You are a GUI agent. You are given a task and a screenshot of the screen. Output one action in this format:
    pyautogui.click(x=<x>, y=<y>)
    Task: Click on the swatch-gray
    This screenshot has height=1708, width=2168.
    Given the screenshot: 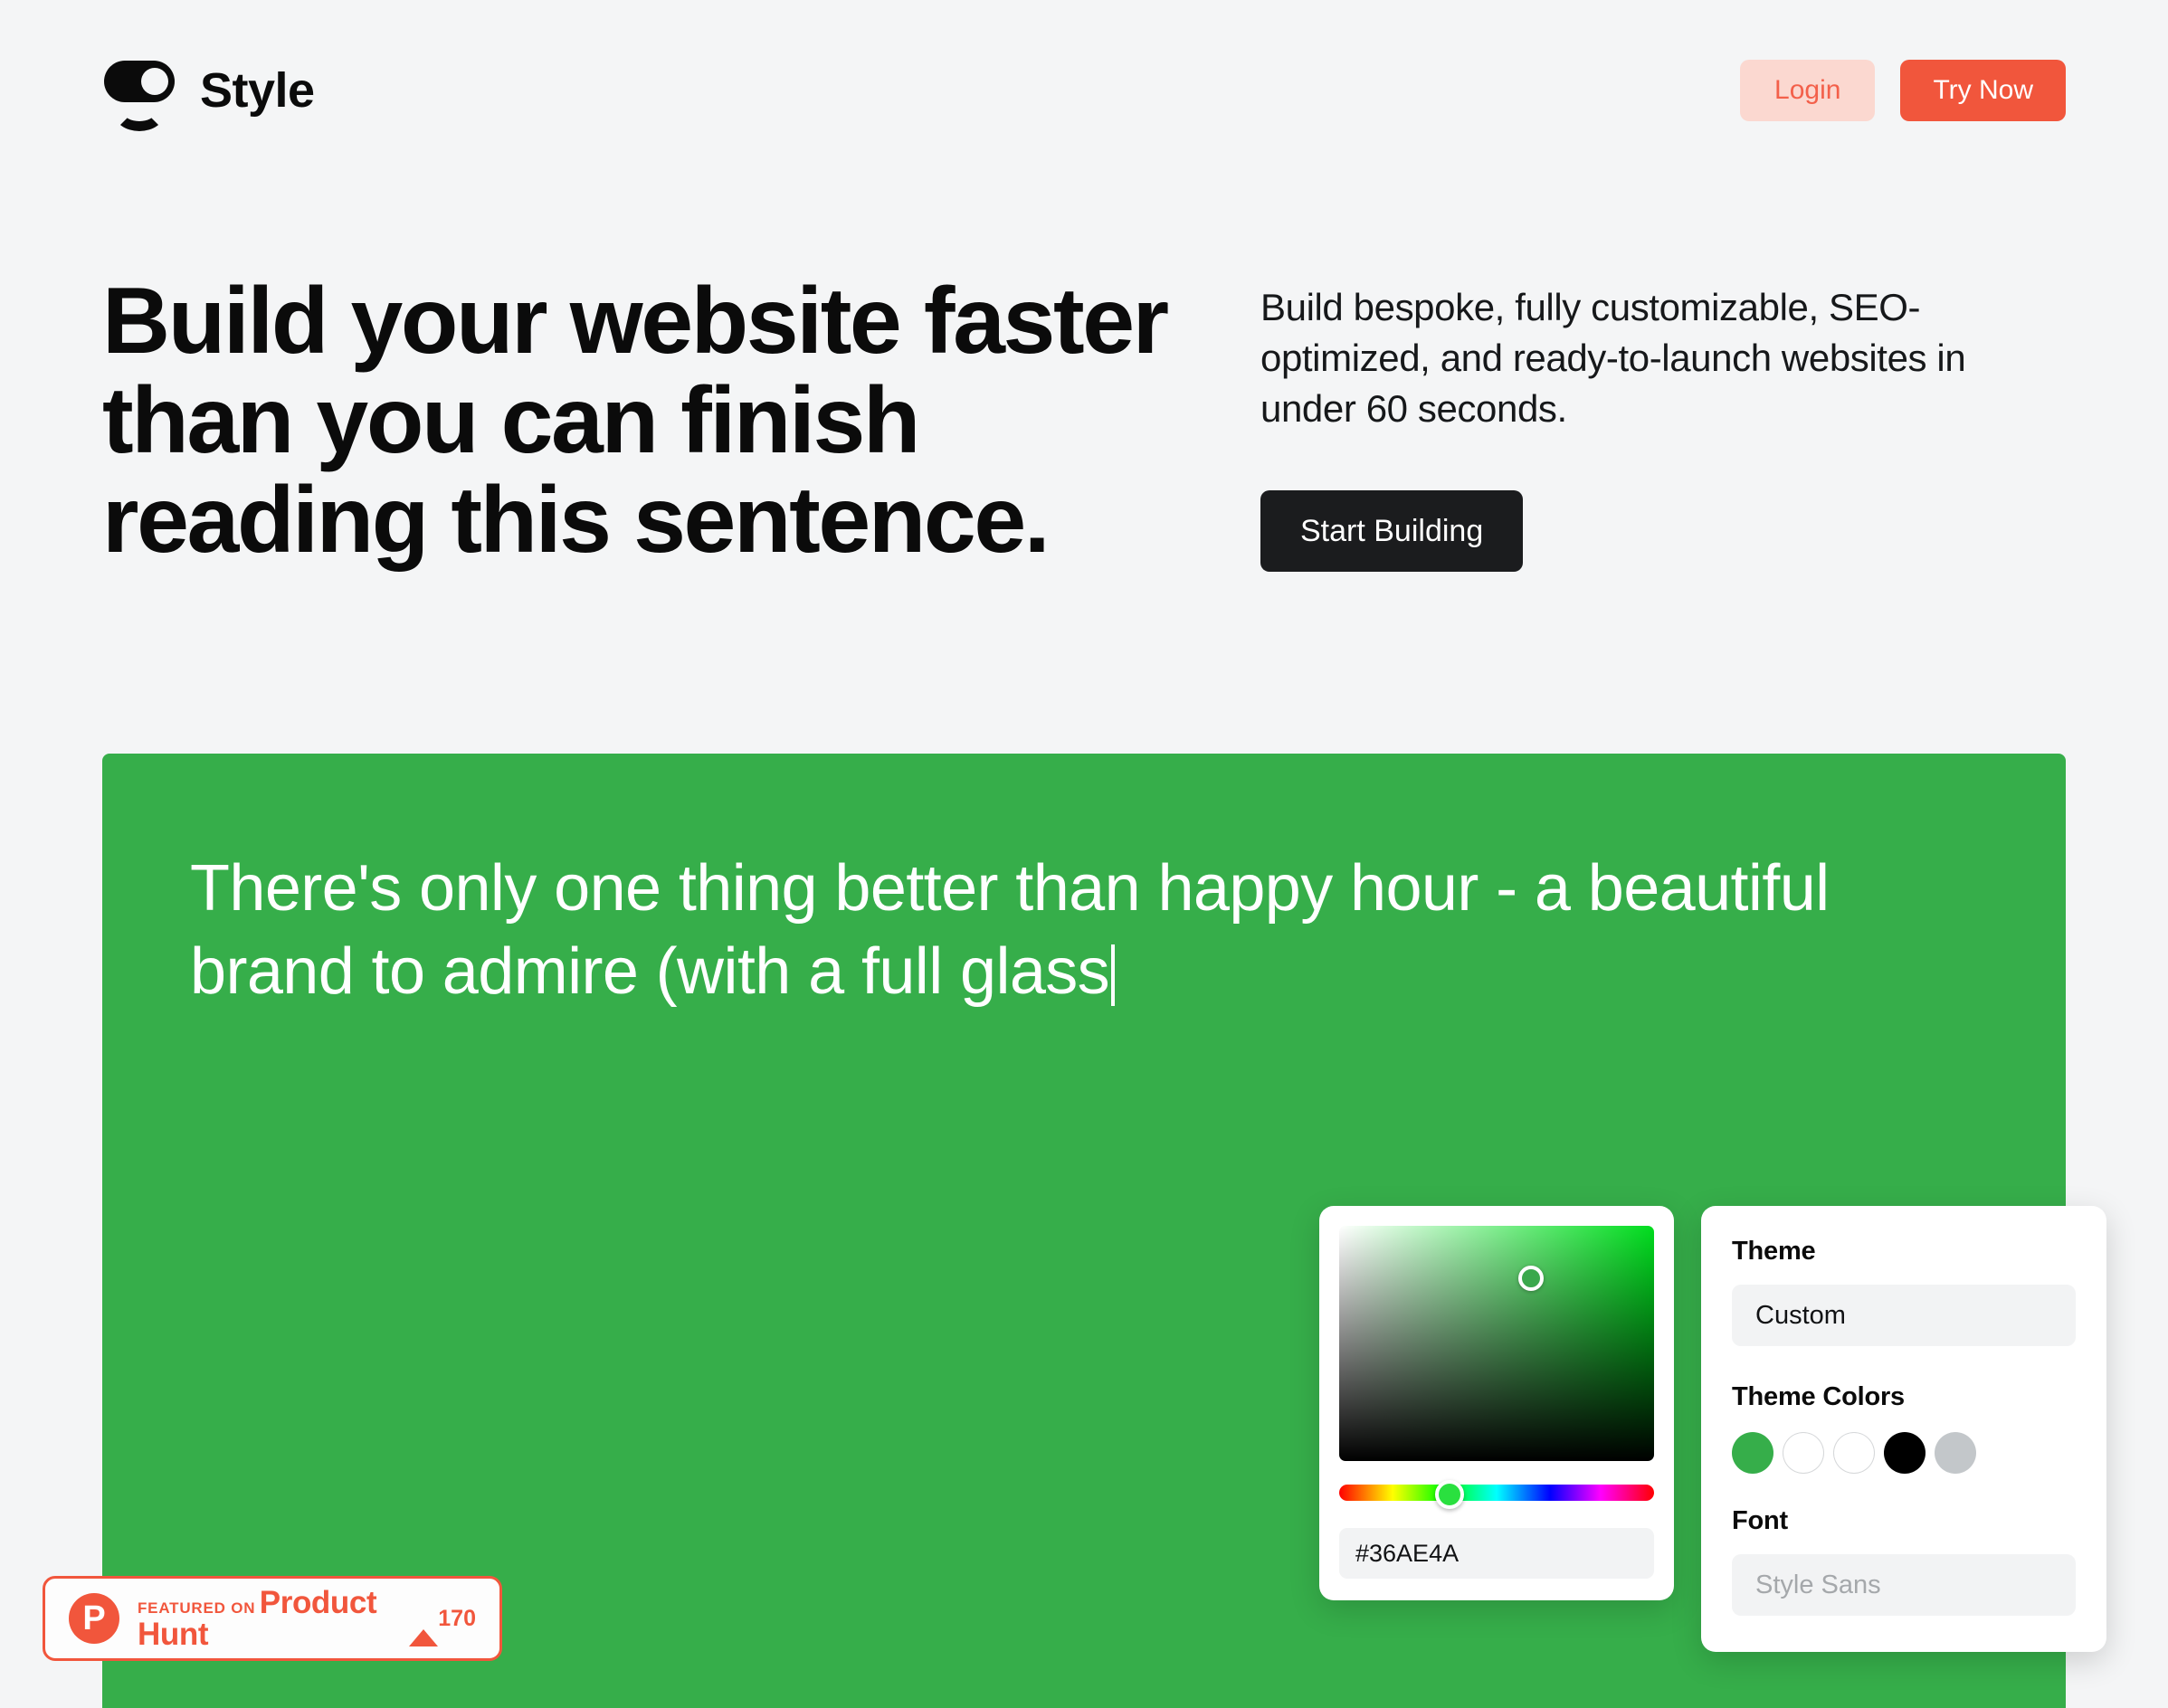 What is the action you would take?
    pyautogui.click(x=1956, y=1453)
    